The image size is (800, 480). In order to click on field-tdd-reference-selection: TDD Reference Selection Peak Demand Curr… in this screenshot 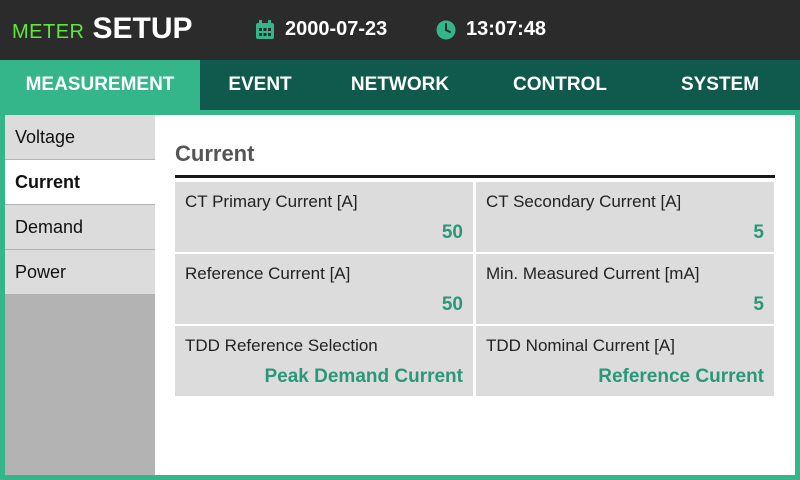, I will do `click(324, 361)`.